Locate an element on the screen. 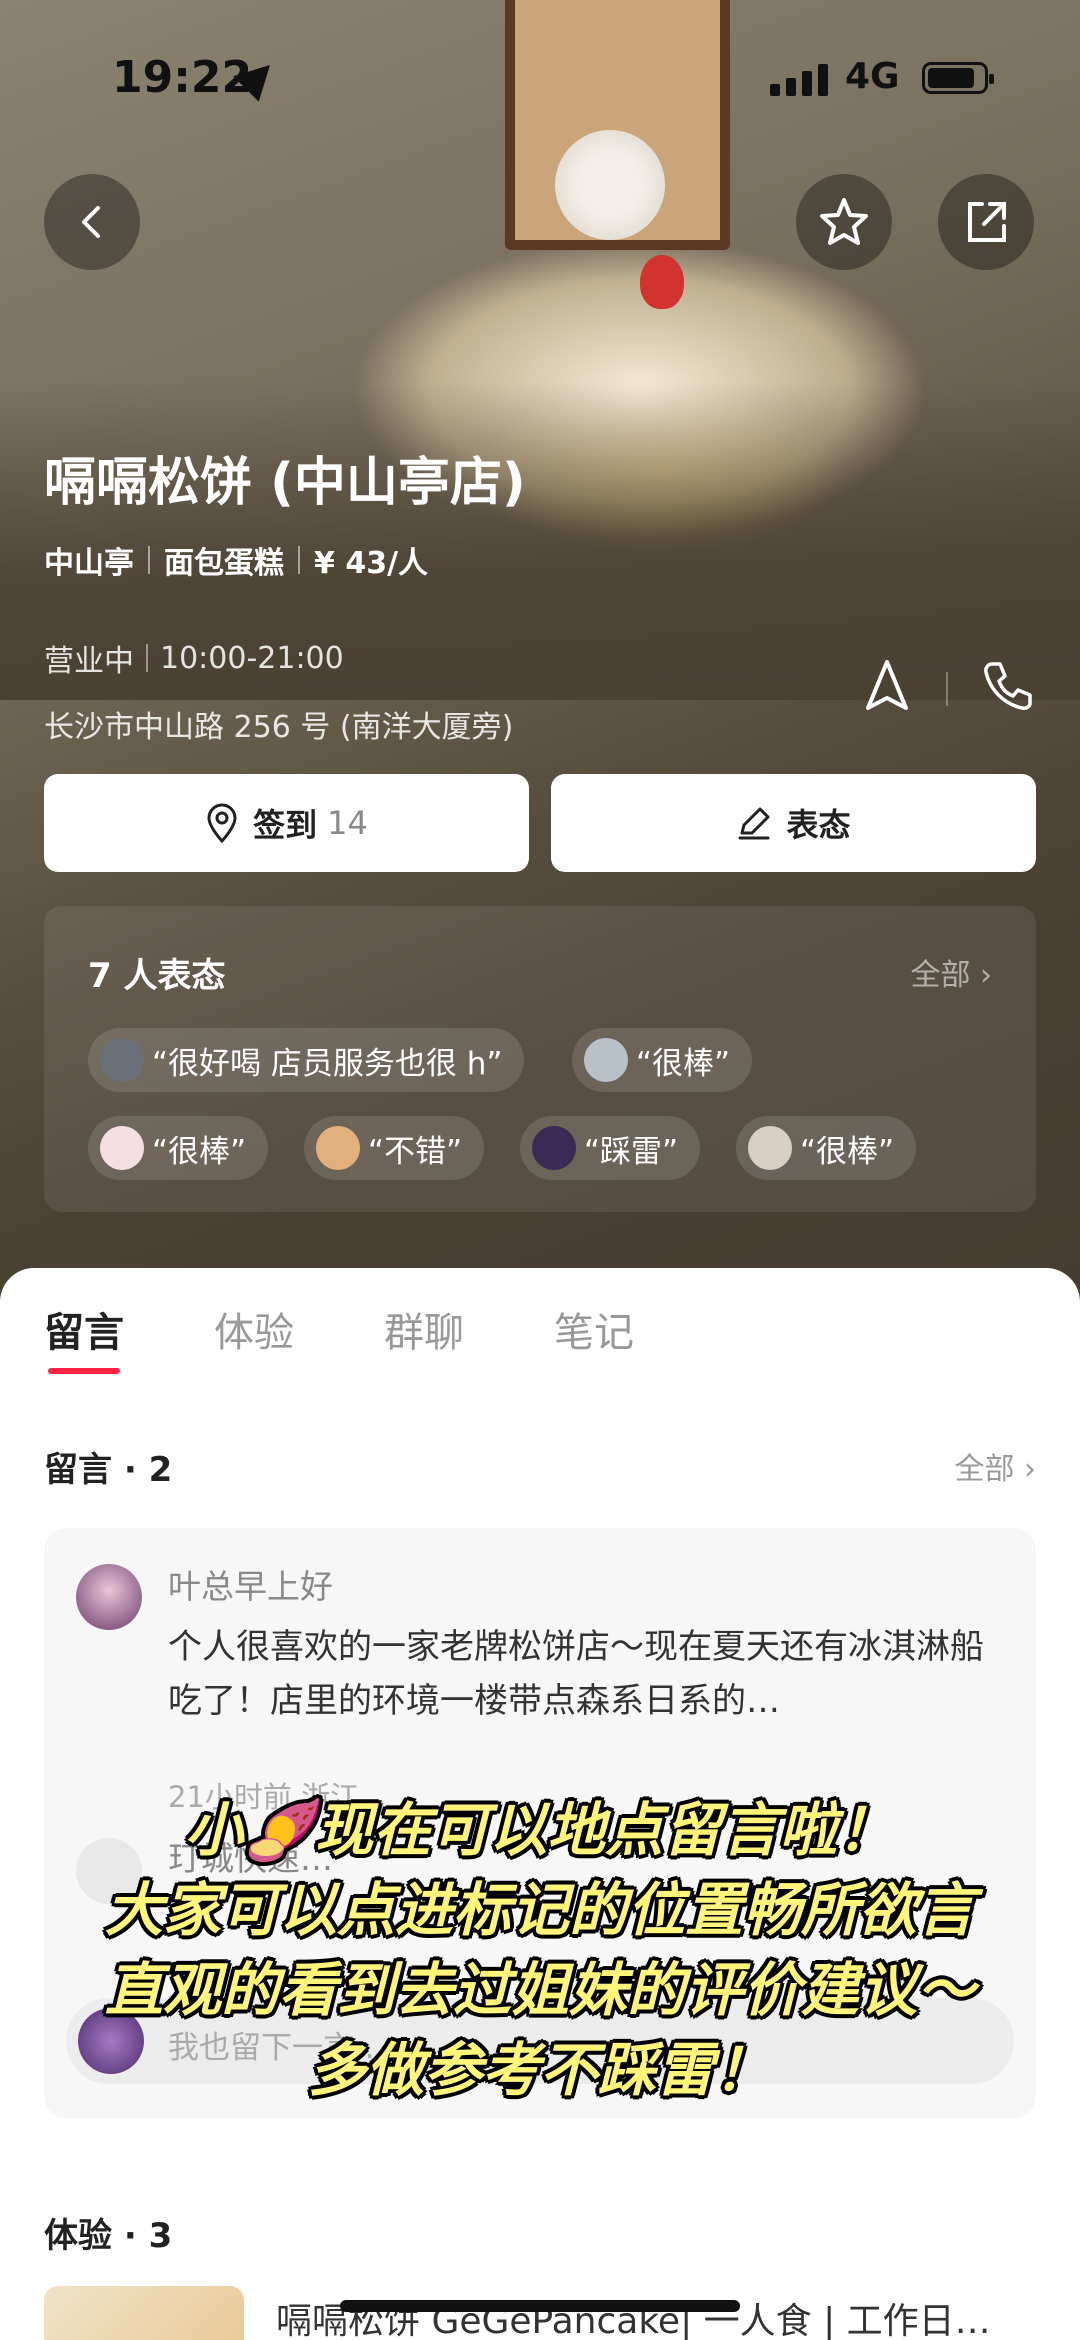 This screenshot has width=1080, height=2340. shop-category: 面包蛋糕 is located at coordinates (224, 563).